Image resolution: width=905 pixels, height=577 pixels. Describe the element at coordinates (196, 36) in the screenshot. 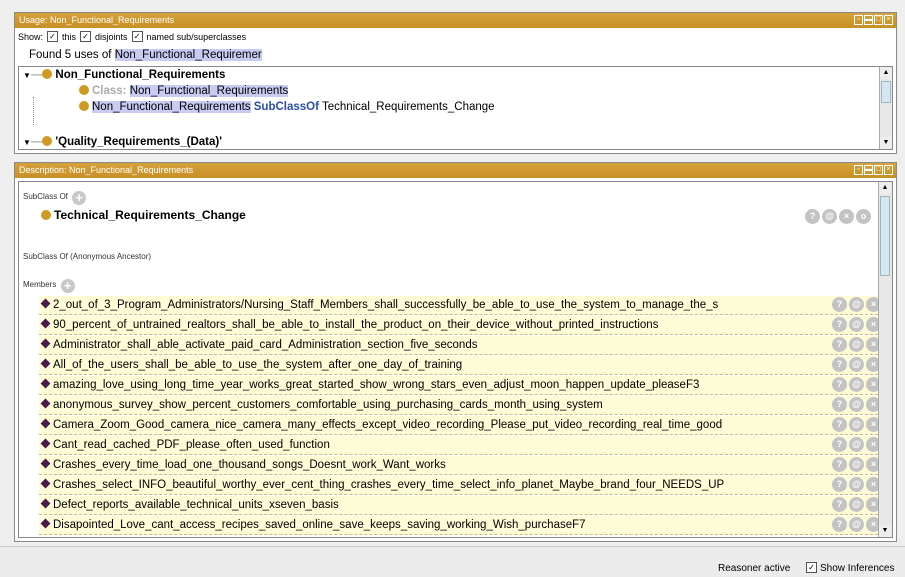

I see `named-sub-superclasses-label: named sub/superclasses` at that location.